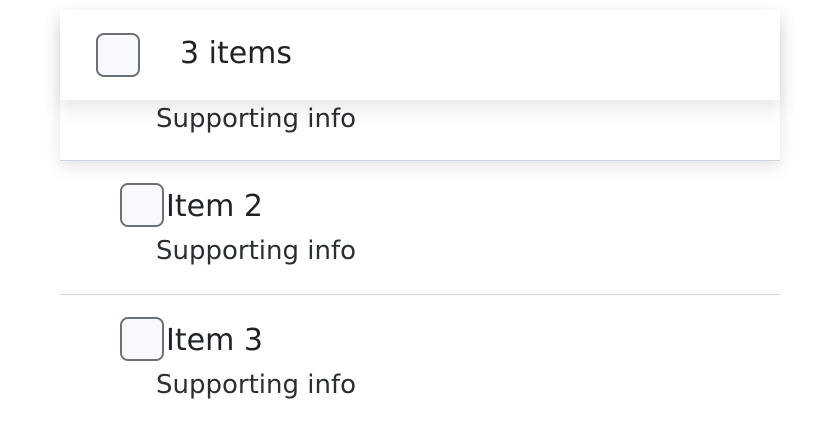 The image size is (840, 440). I want to click on select-all-checkbox, so click(118, 55).